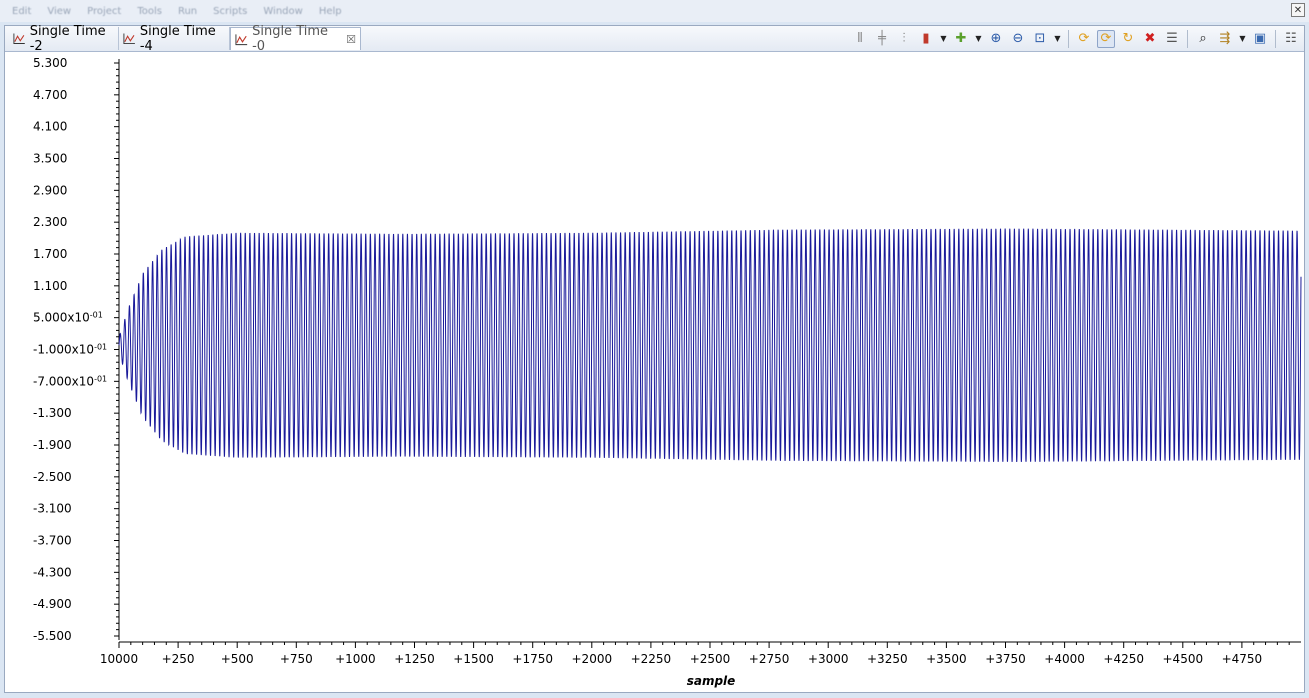  What do you see at coordinates (52, 477) in the screenshot?
I see `y-tick-label: -2.500` at bounding box center [52, 477].